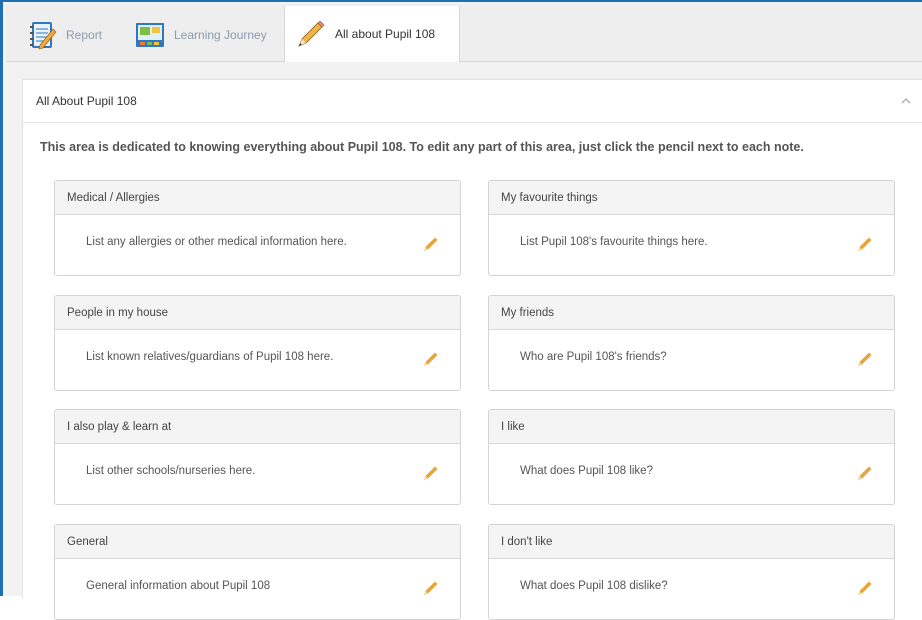  What do you see at coordinates (691, 427) in the screenshot?
I see `card-title: I like` at bounding box center [691, 427].